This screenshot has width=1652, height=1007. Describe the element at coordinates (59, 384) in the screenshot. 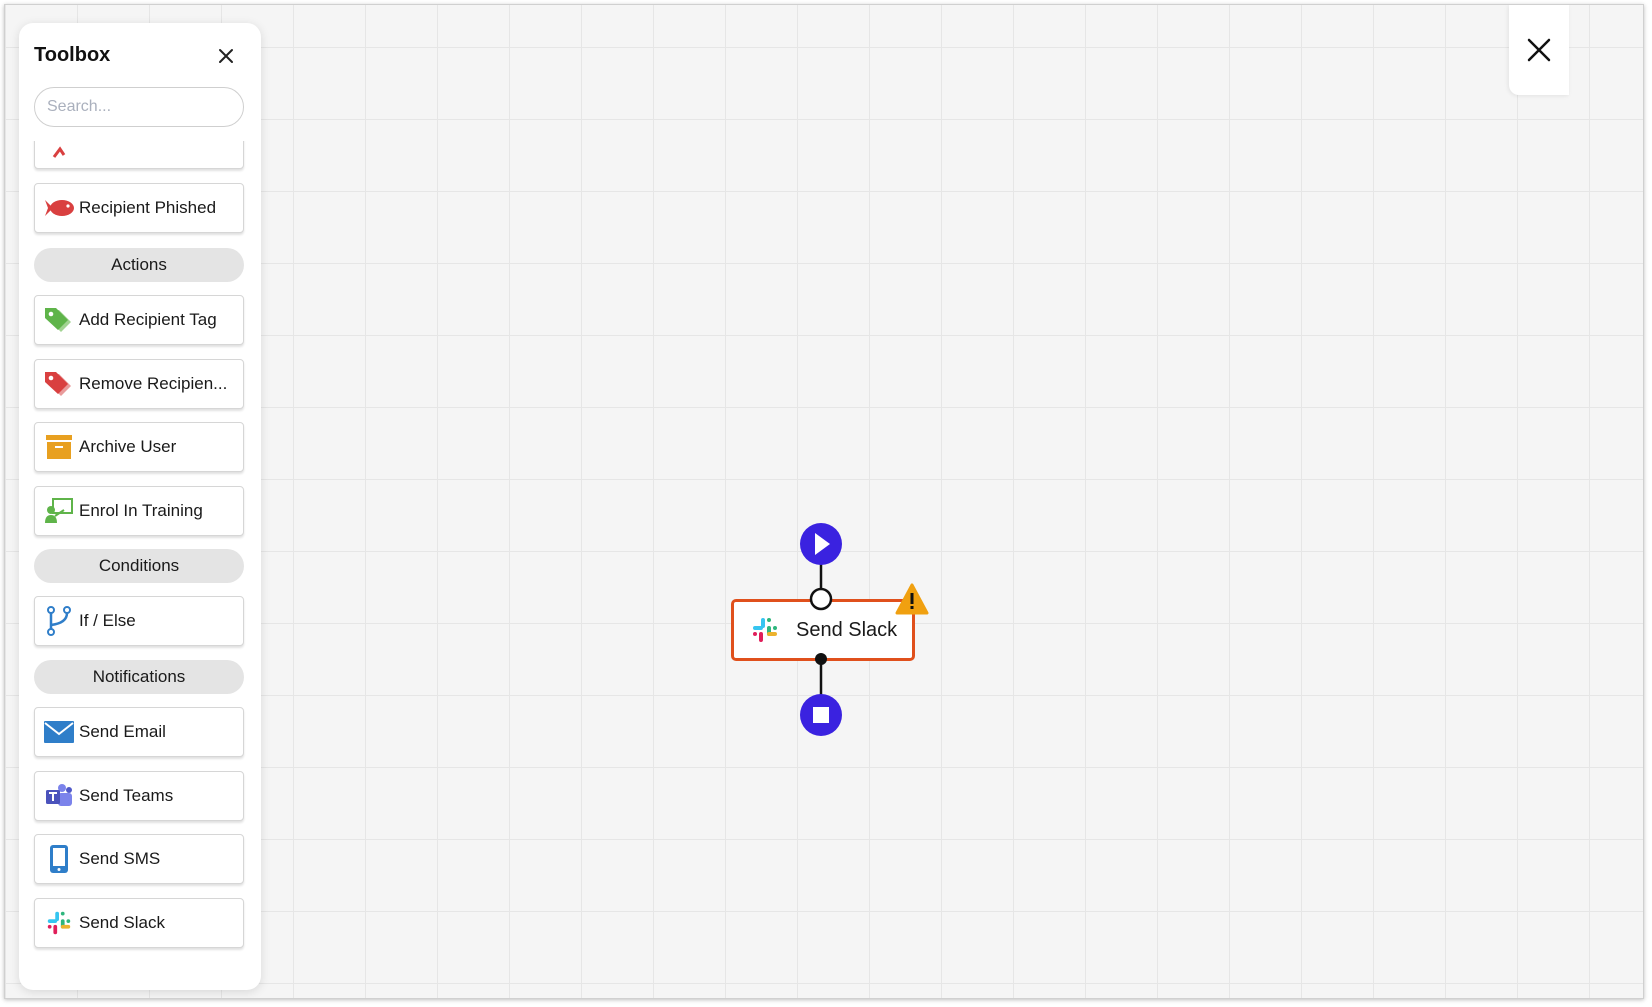

I see `tag-remove-icon` at that location.